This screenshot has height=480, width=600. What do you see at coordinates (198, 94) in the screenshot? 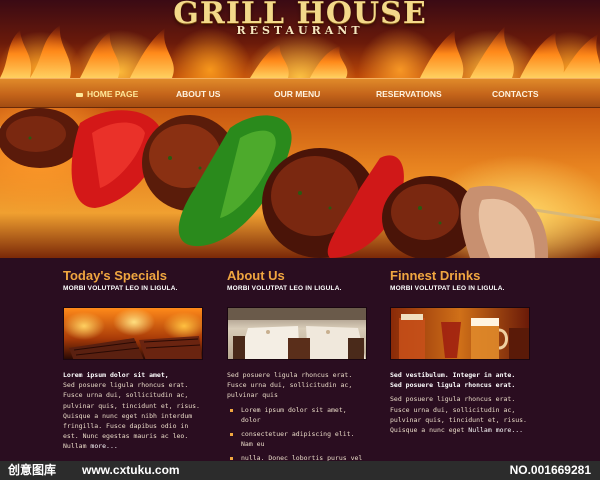
I see `nav-about-us: ABOUT US` at bounding box center [198, 94].